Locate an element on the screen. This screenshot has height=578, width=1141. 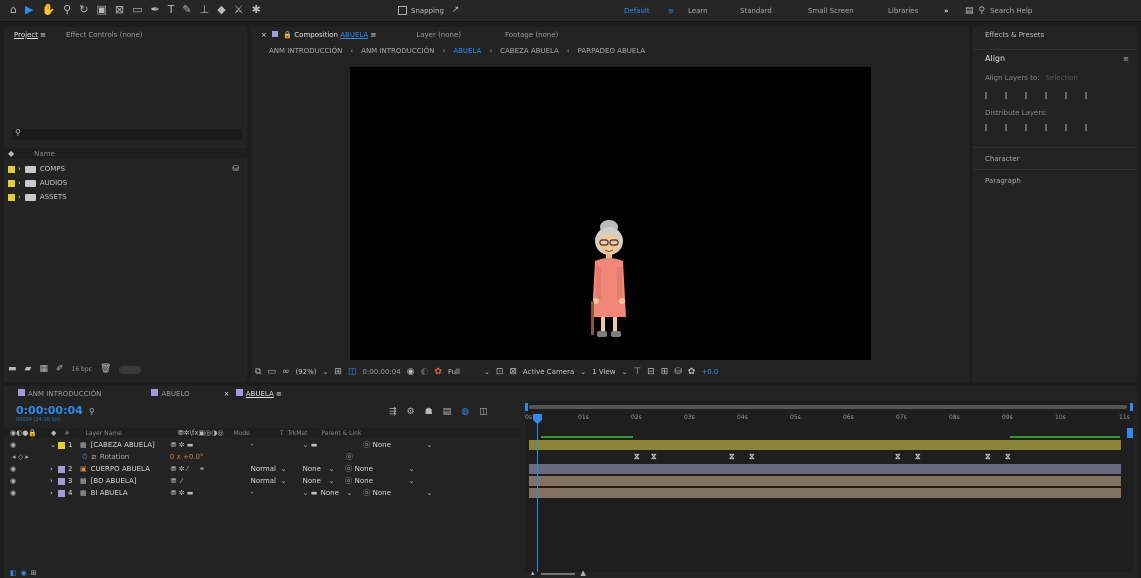
show-snapshot-icon: ◐ is located at coordinates (425, 372).